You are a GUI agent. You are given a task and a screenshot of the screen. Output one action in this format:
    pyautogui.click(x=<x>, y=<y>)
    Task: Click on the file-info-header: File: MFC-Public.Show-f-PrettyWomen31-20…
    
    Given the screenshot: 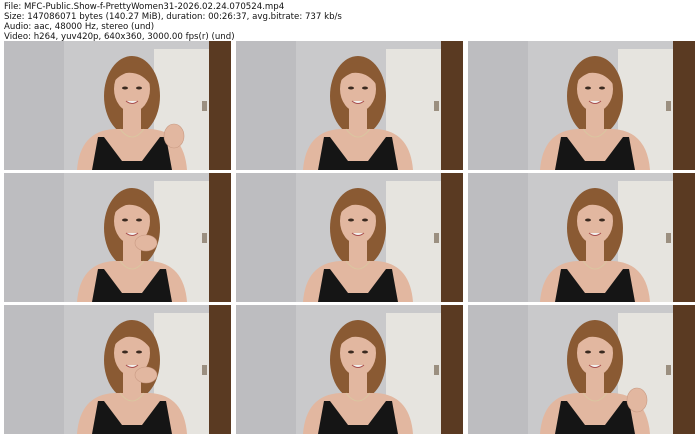 What is the action you would take?
    pyautogui.click(x=350, y=22)
    